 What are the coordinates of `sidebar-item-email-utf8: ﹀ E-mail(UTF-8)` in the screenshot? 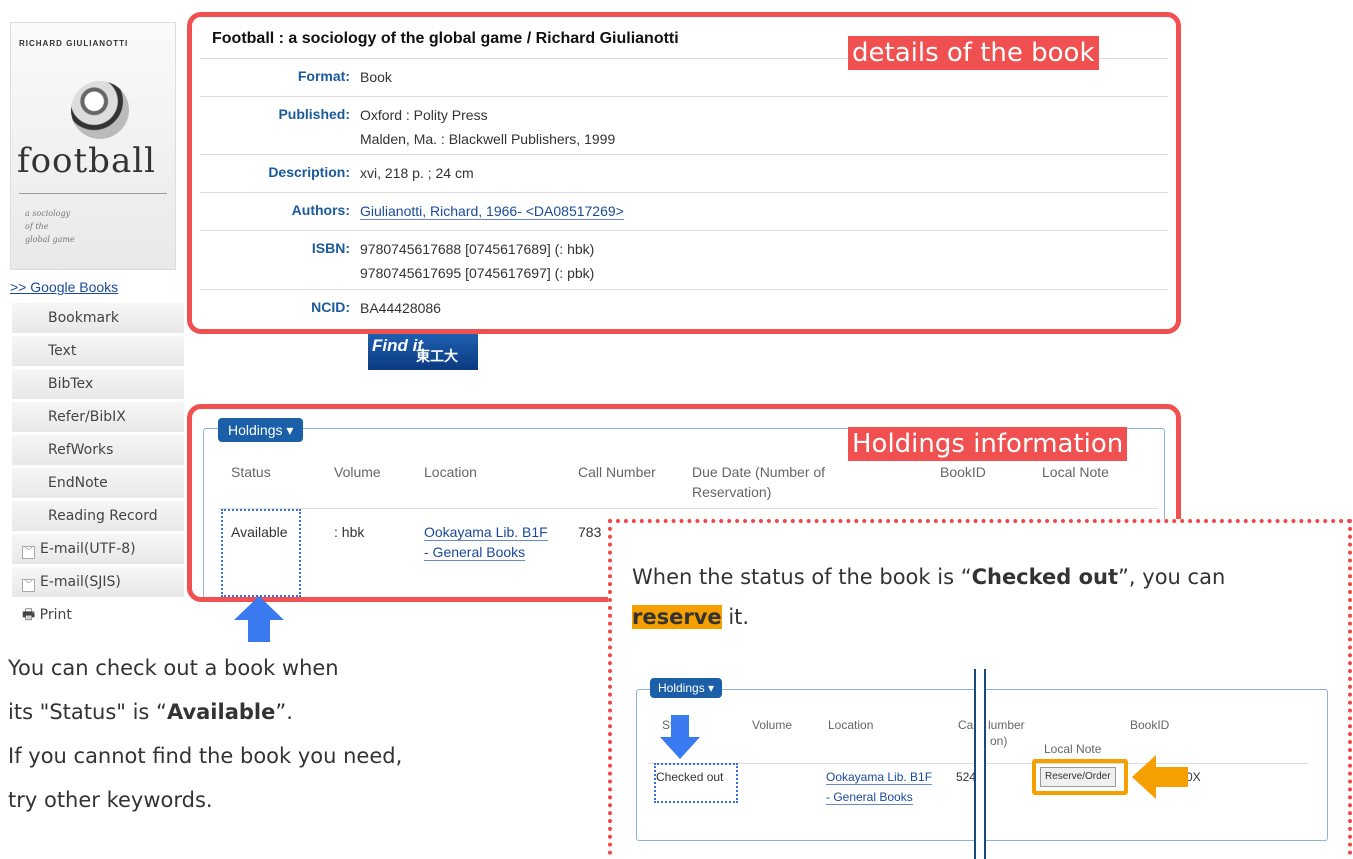 It's located at (98, 549).